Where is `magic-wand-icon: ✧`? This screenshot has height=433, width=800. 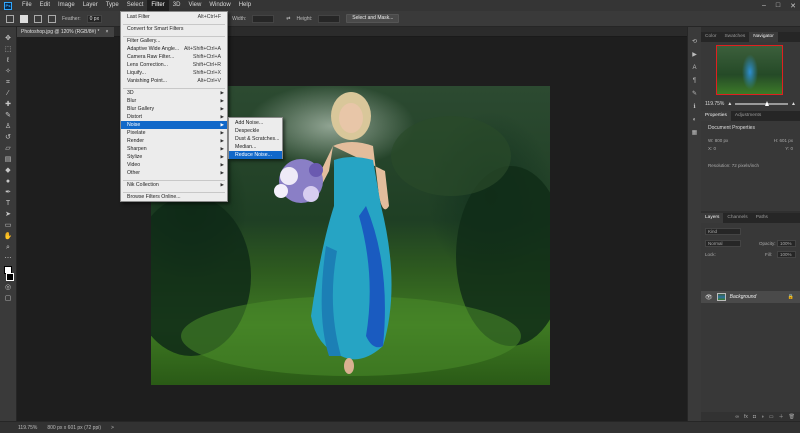 magic-wand-icon: ✧ is located at coordinates (8, 72).